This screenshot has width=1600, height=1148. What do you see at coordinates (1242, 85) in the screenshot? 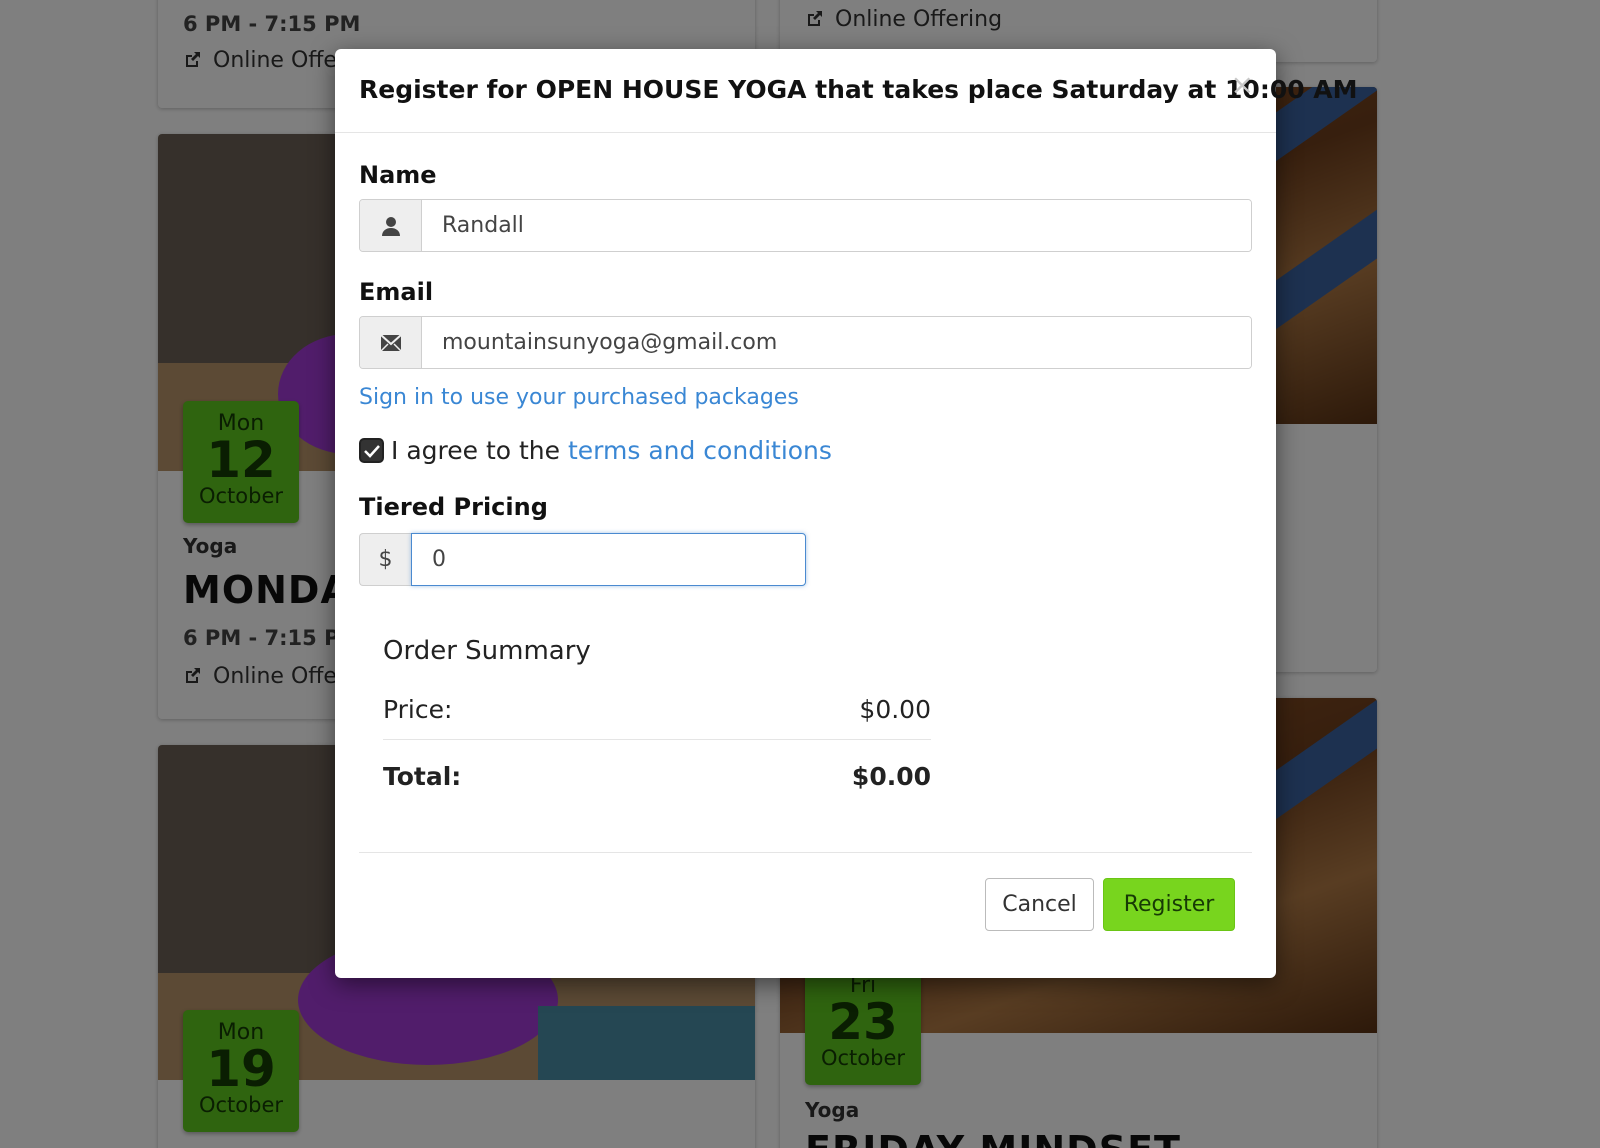
I see `close-icon: ×` at bounding box center [1242, 85].